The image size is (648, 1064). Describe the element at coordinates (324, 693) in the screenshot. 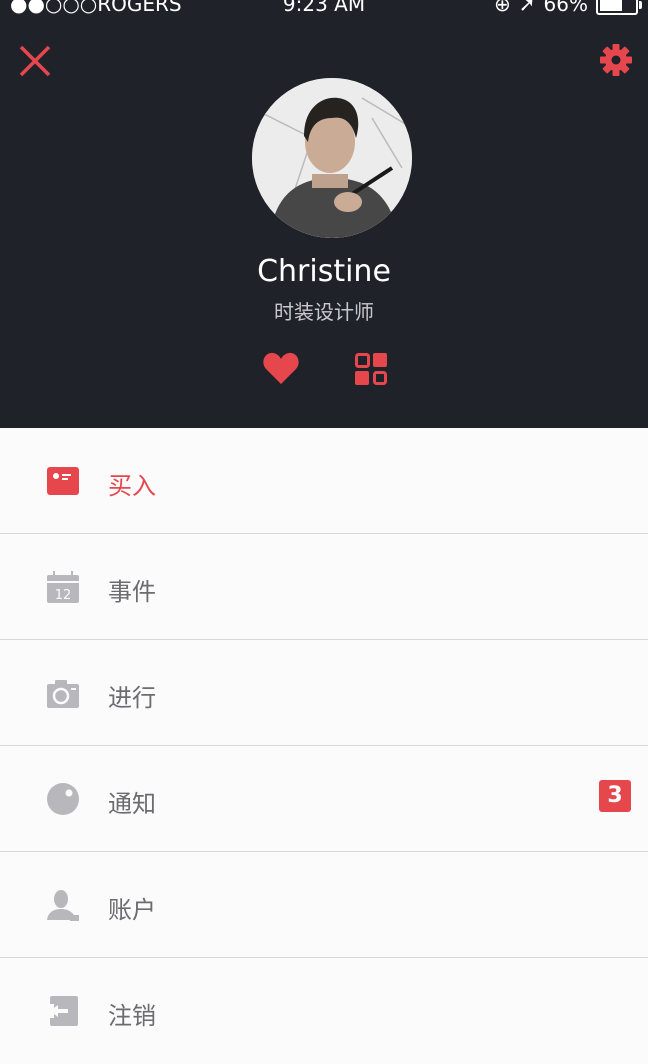

I see `menu-item-progress: 进行` at that location.